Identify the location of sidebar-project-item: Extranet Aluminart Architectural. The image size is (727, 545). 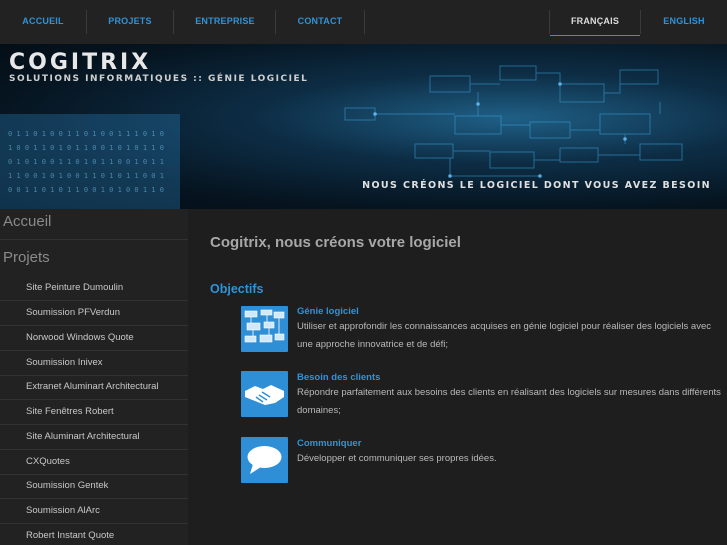
(92, 386).